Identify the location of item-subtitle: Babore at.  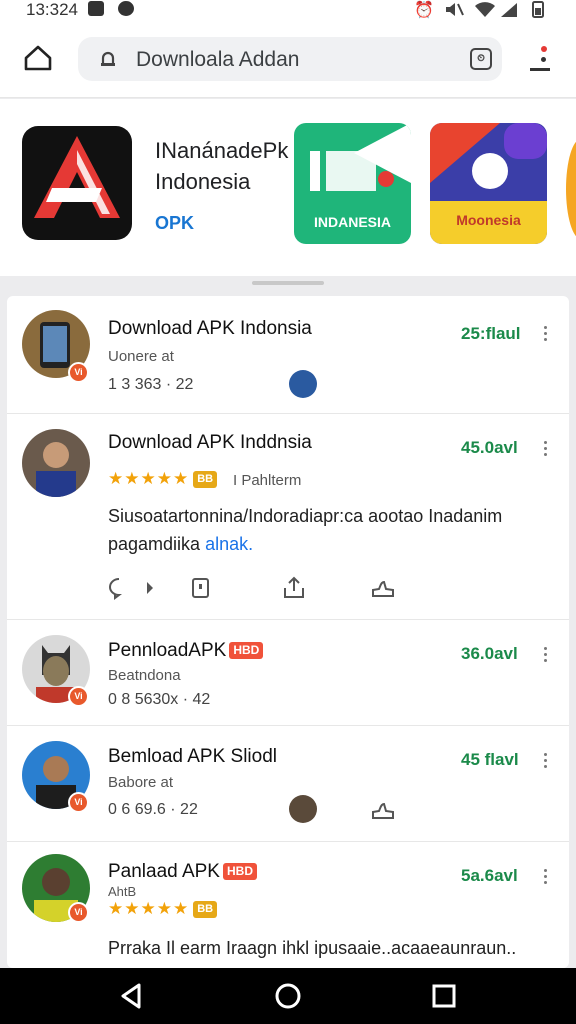
(141, 782).